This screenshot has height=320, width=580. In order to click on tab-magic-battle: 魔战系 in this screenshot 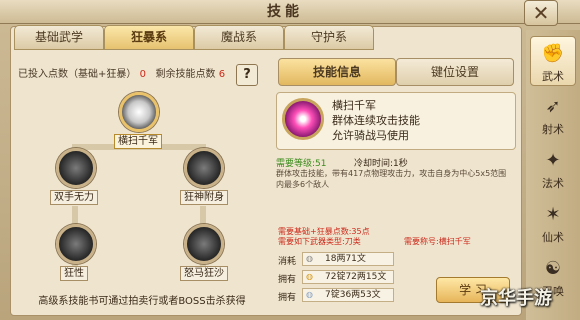, I will do `click(239, 37)`.